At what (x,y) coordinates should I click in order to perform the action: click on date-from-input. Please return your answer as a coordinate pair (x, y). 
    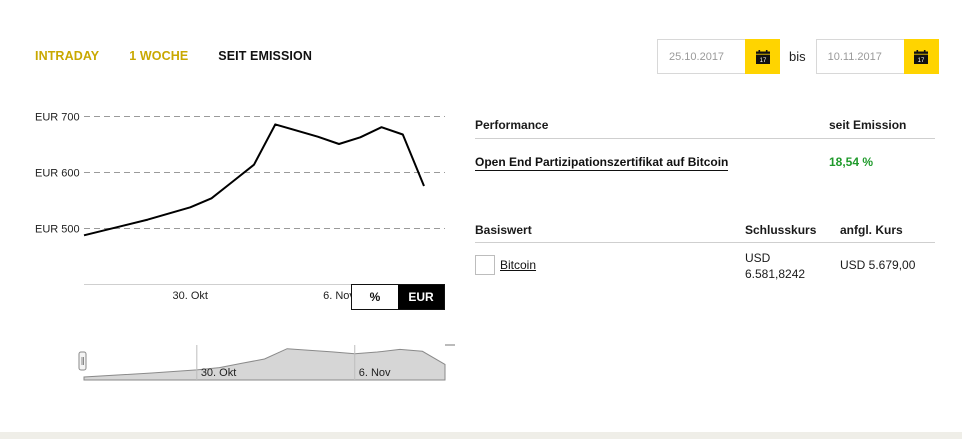
    Looking at the image, I should click on (701, 56).